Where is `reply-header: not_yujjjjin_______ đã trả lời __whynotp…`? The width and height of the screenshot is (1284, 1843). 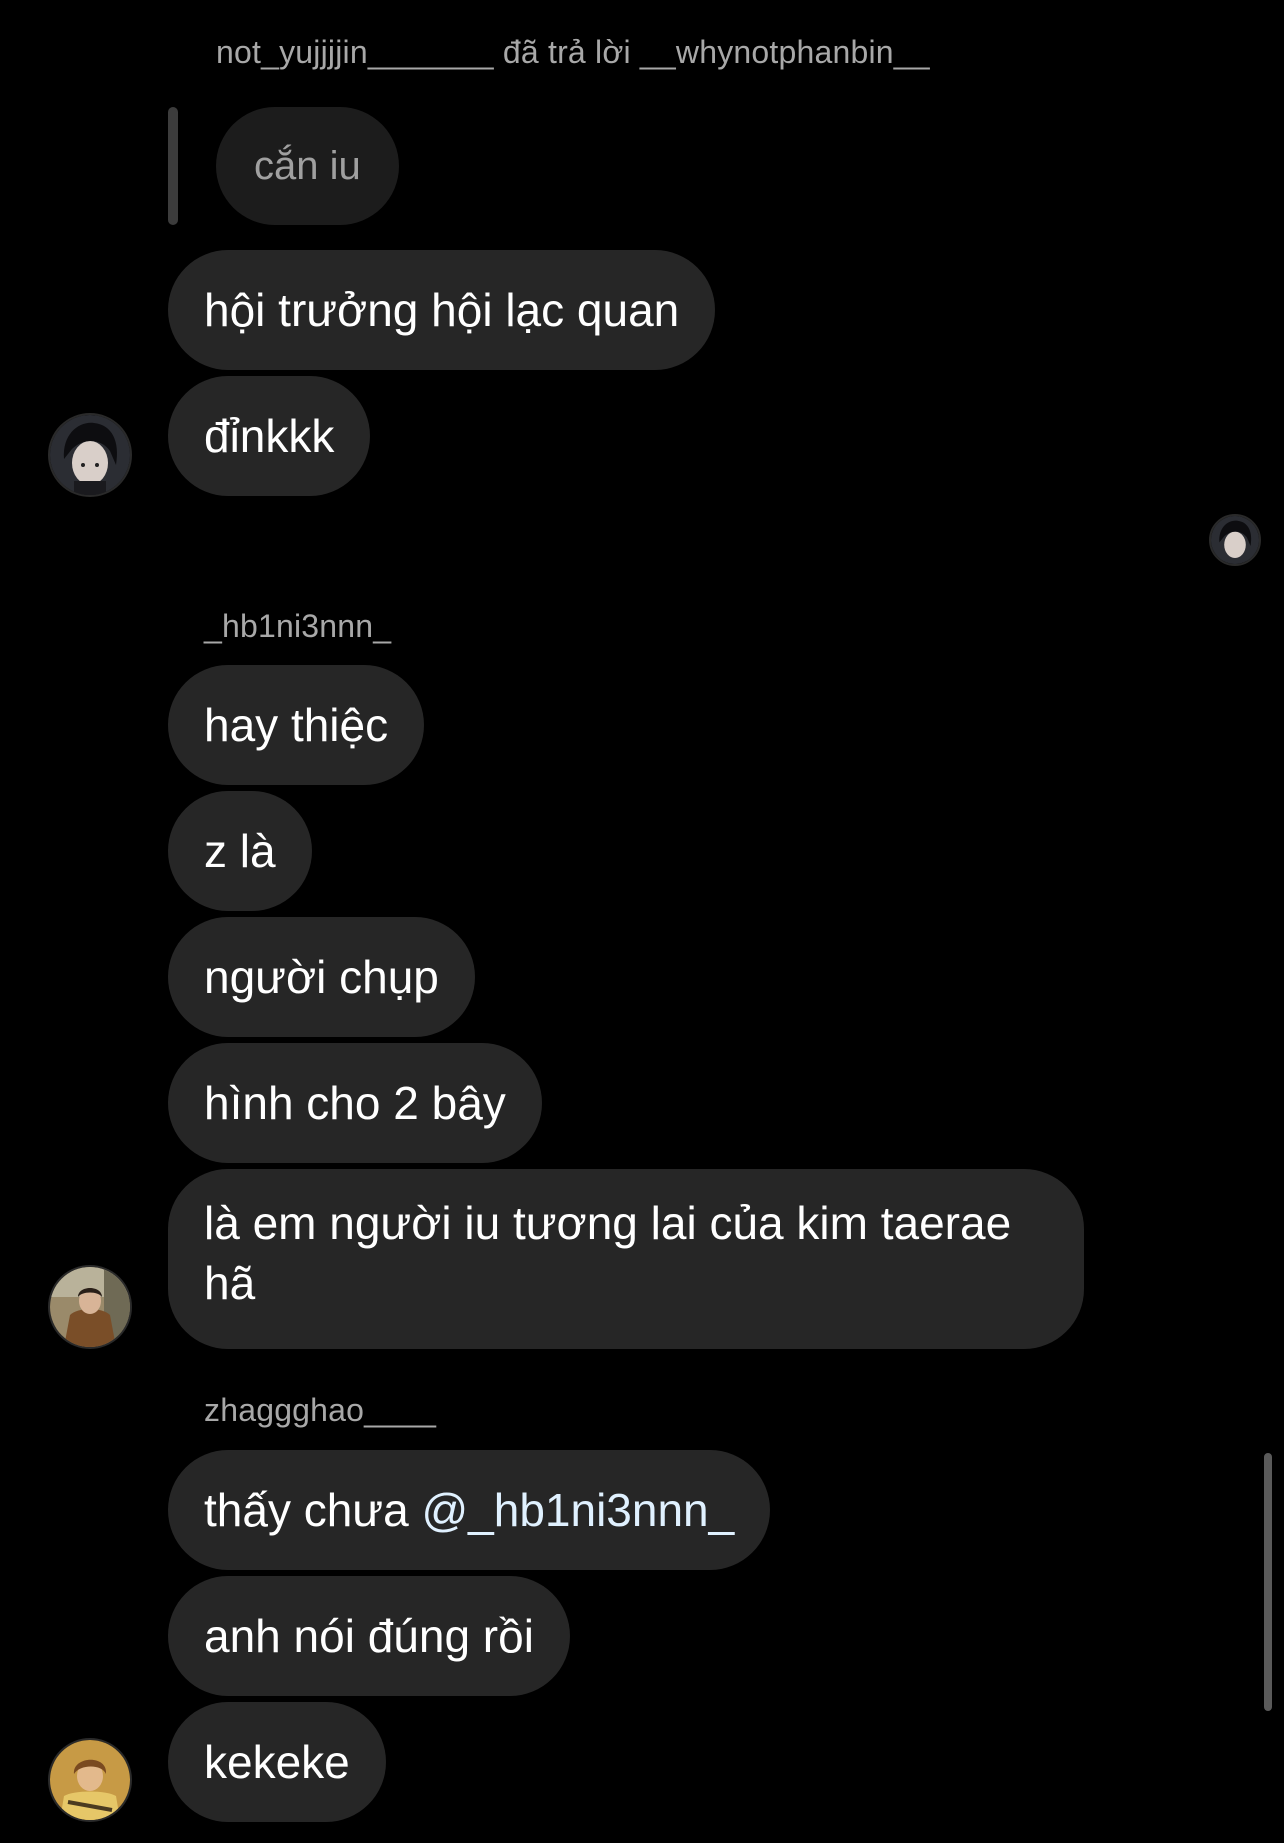
reply-header: not_yujjjjin_______ đã trả lời __whynotp… is located at coordinates (573, 52).